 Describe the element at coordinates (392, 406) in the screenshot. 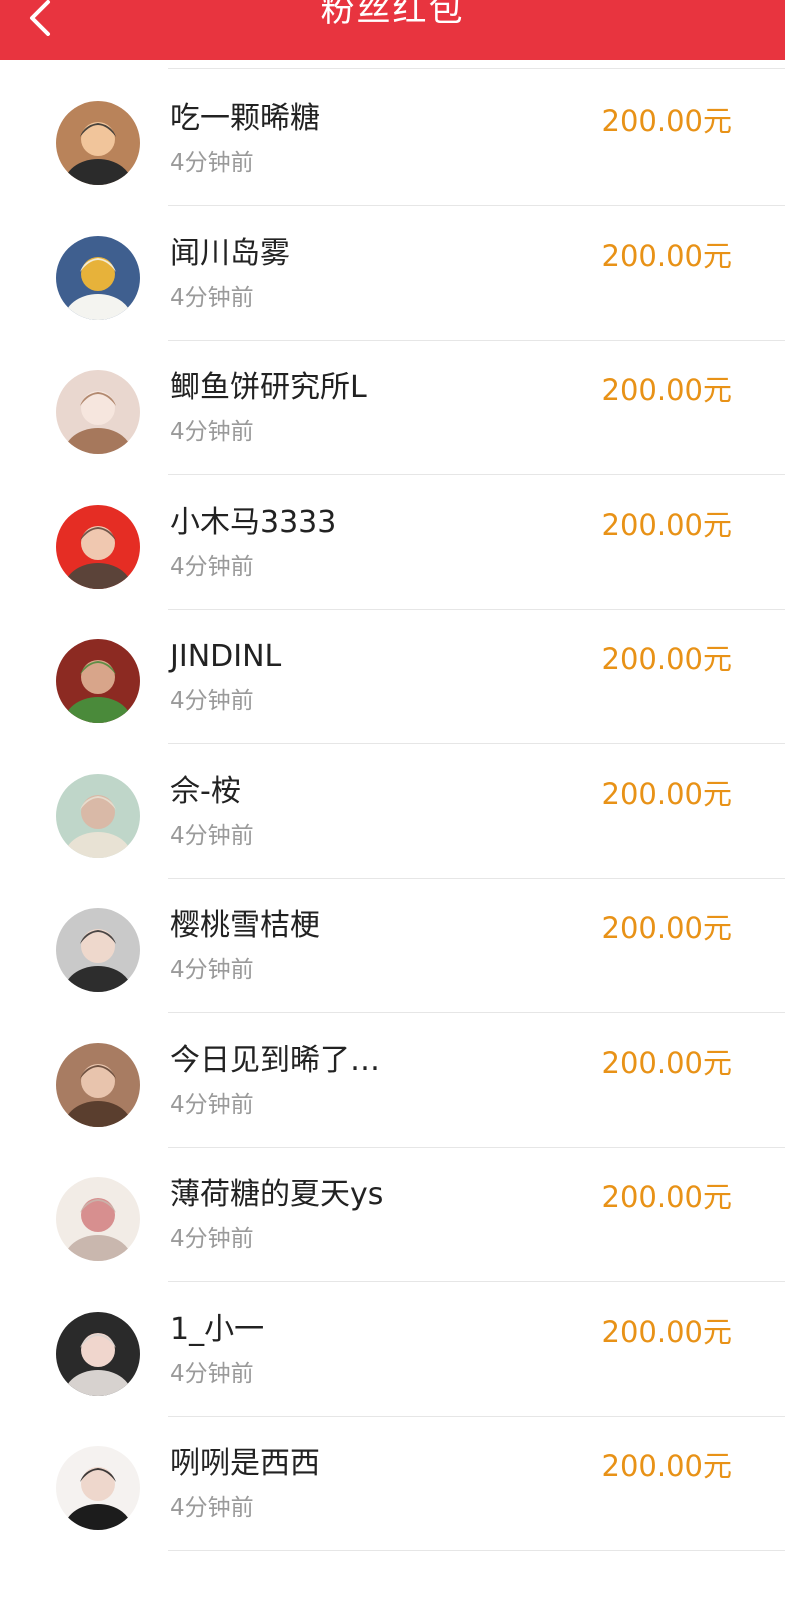

I see `list-item: 鲫鱼饼研究所L 4分钟前 200.00元` at that location.